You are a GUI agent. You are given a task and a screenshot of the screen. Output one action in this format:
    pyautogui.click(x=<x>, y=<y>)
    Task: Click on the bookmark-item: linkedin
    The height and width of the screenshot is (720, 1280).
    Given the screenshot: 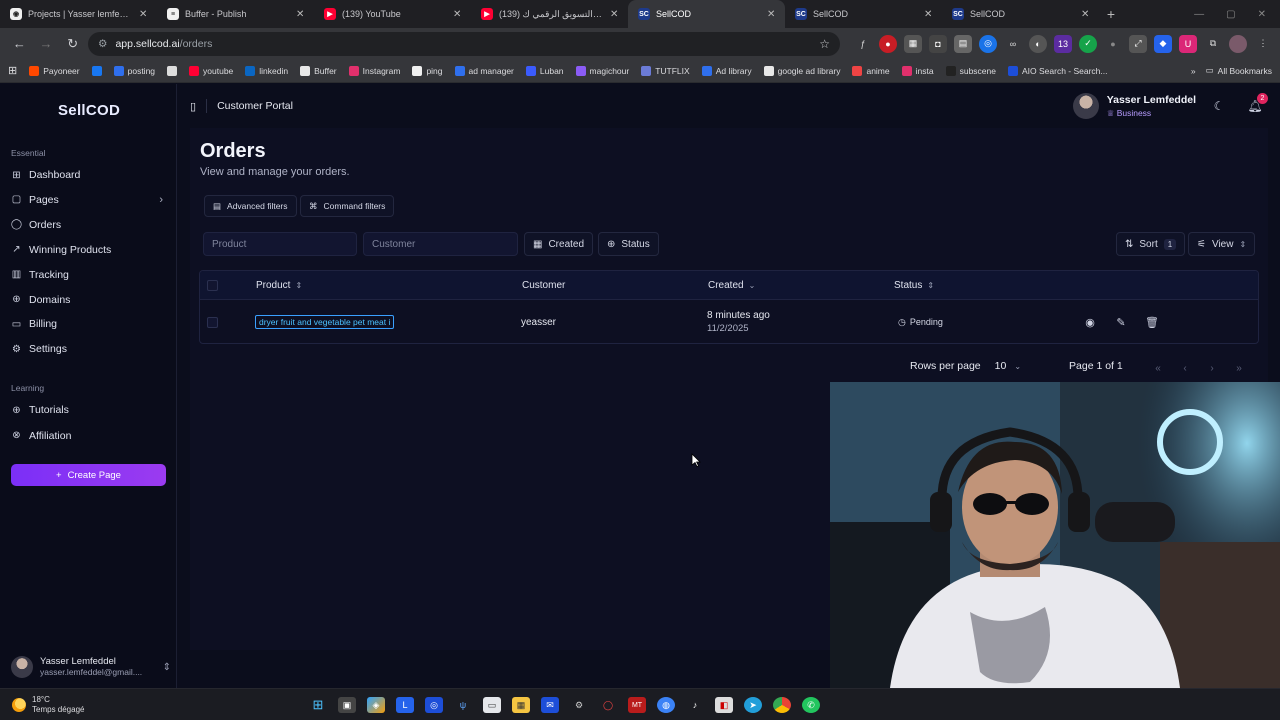 What is the action you would take?
    pyautogui.click(x=266, y=70)
    